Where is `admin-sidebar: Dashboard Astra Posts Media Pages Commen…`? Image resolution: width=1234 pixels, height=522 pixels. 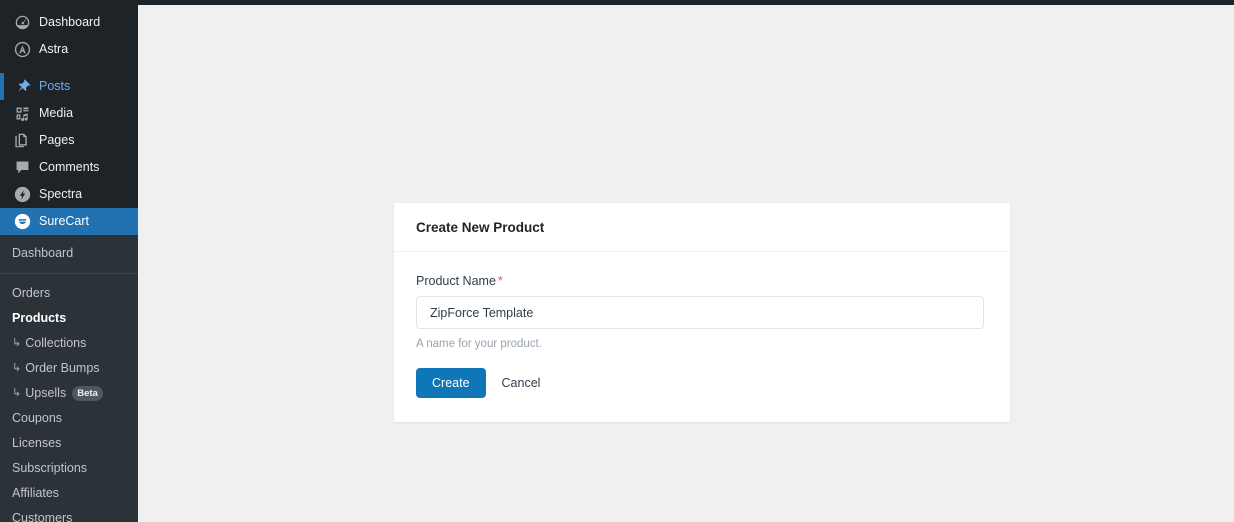
admin-sidebar: Dashboard Astra Posts Media Pages Commen… is located at coordinates (69, 261).